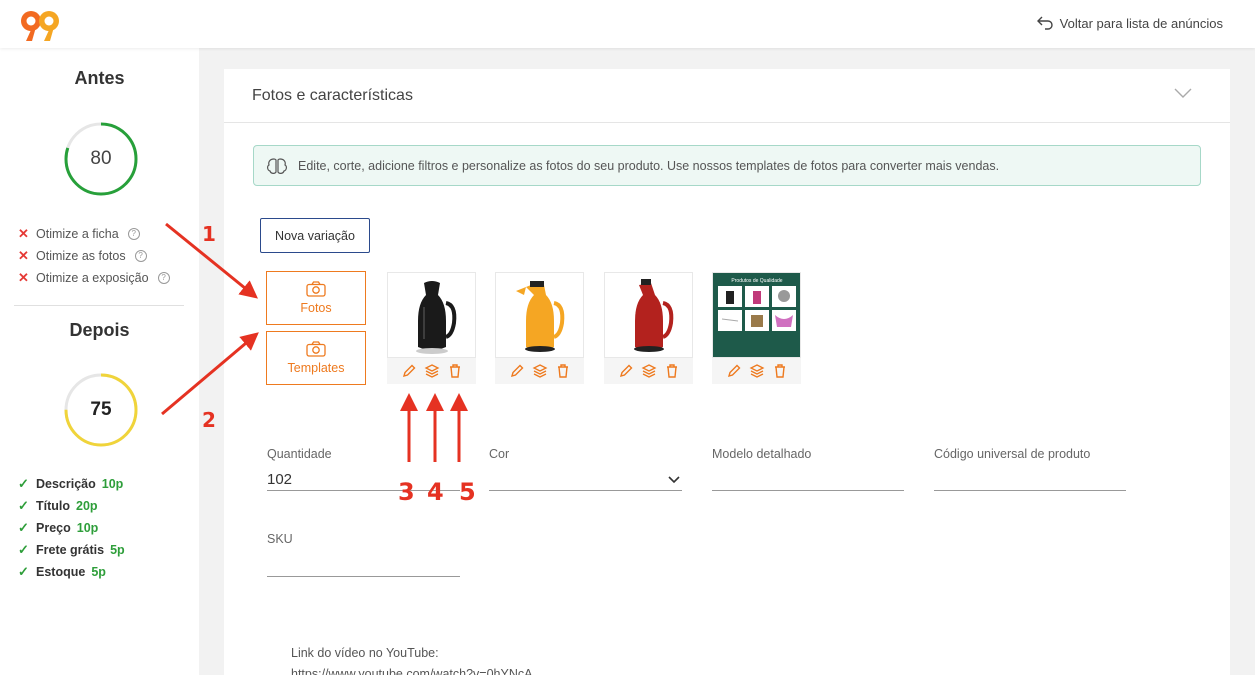 This screenshot has height=675, width=1255. What do you see at coordinates (1141, 23) in the screenshot?
I see `back-link-label: Voltar para lista de anúncios` at bounding box center [1141, 23].